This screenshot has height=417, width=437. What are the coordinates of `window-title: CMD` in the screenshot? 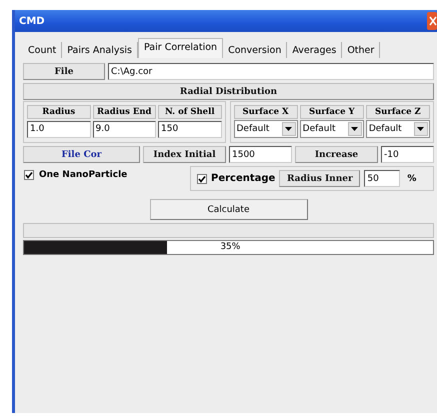 It's located at (32, 21).